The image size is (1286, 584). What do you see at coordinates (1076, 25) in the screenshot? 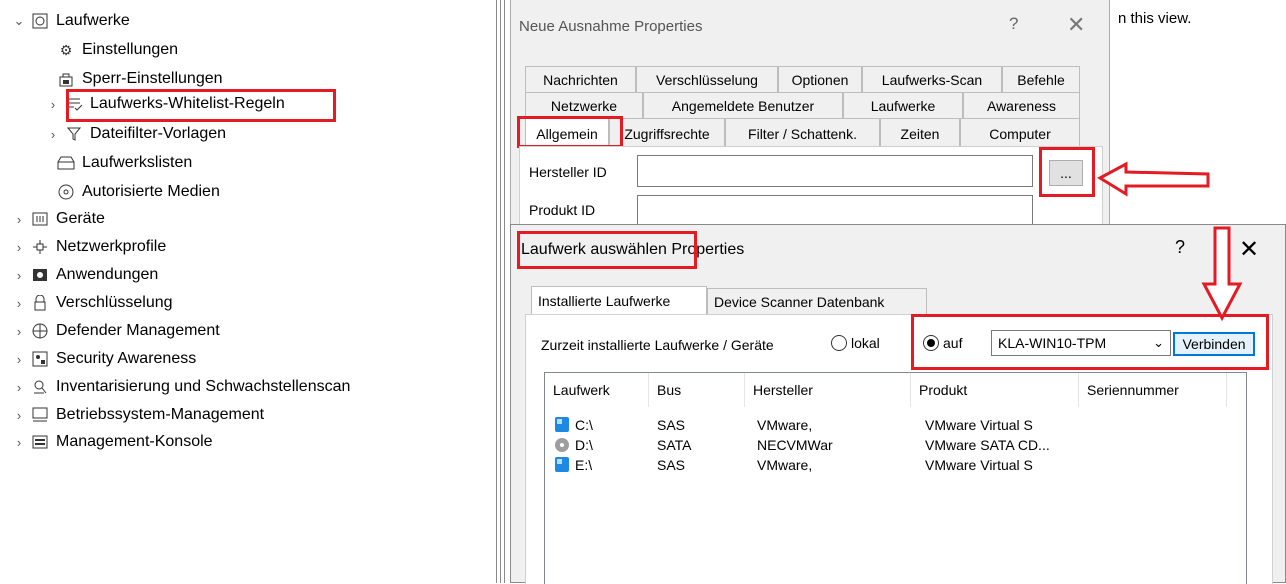
I see `close-icon: ✕` at bounding box center [1076, 25].